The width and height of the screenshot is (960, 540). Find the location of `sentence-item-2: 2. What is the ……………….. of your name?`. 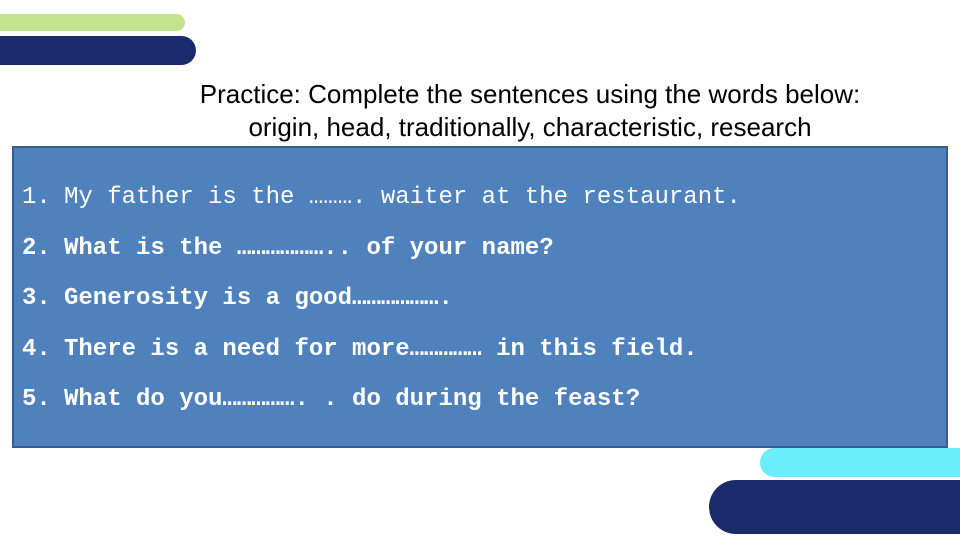

sentence-item-2: 2. What is the ……………….. of your name? is located at coordinates (381, 260).